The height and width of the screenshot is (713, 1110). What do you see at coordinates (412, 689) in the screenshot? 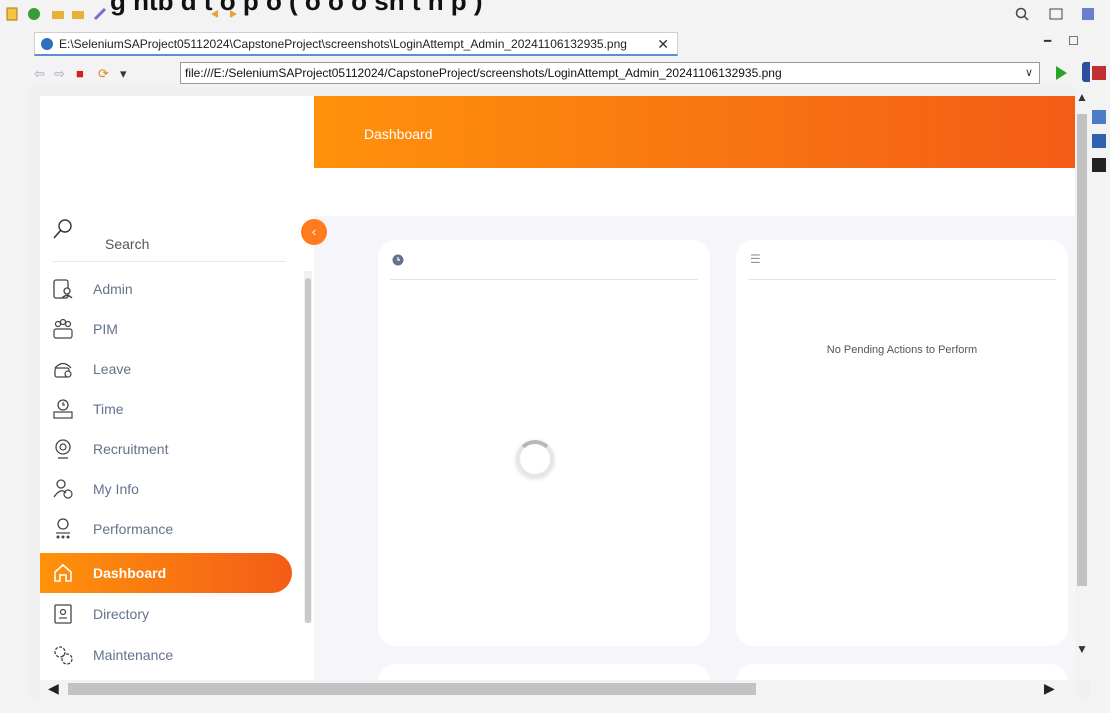
I see `horizontal-scroll-thumb` at bounding box center [412, 689].